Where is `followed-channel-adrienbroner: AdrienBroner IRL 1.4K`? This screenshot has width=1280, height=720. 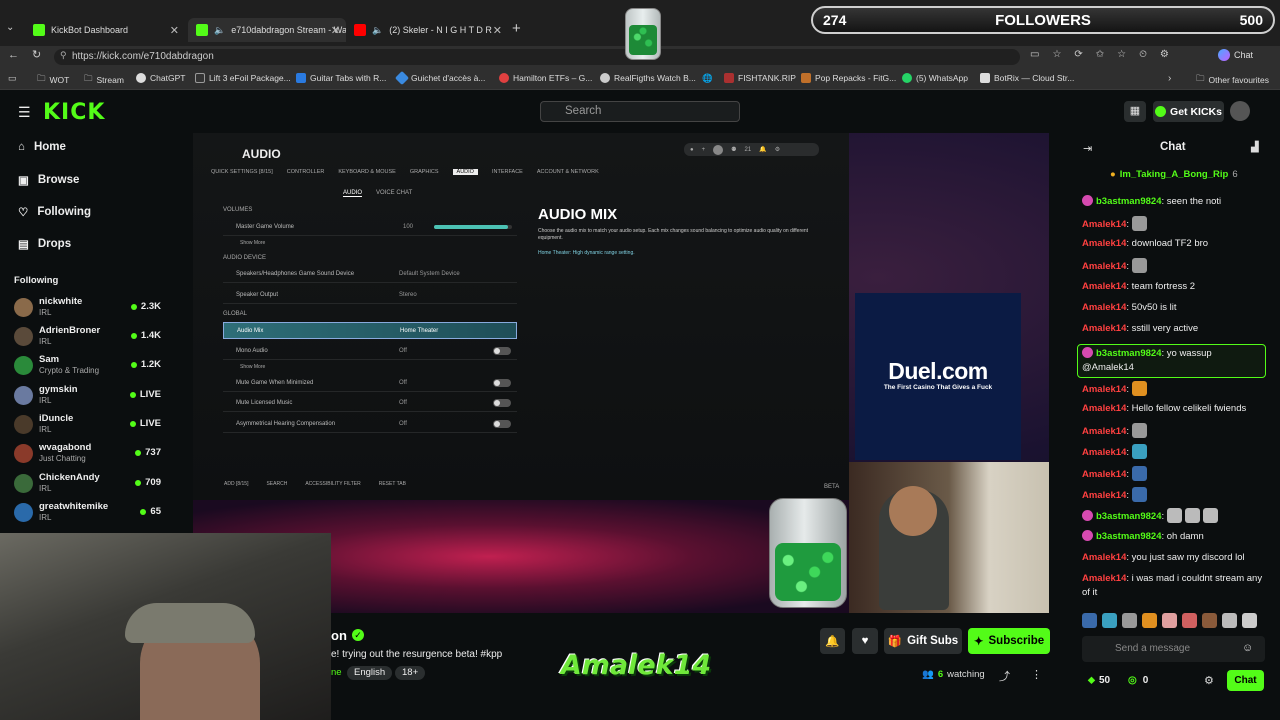 followed-channel-adrienbroner: AdrienBroner IRL 1.4K is located at coordinates (90, 339).